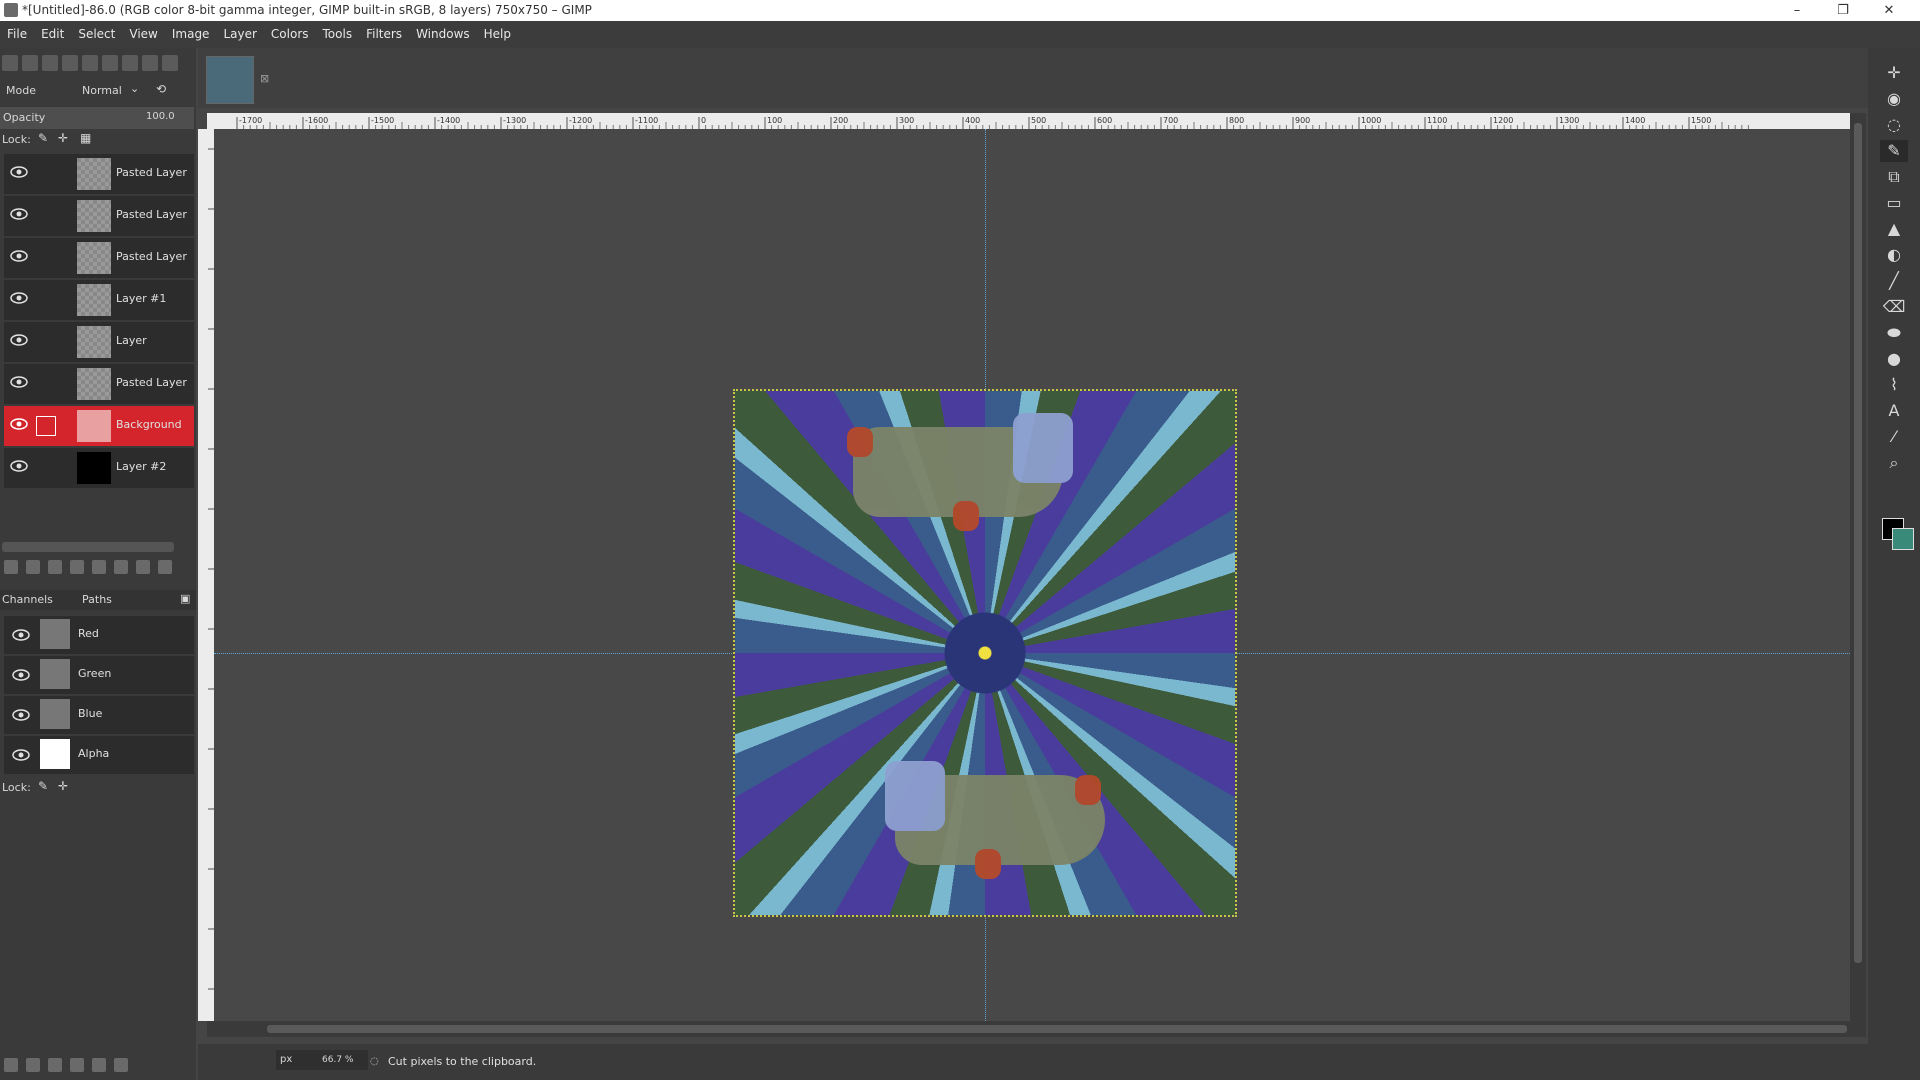  I want to click on raise-channel-icon, so click(33, 1065).